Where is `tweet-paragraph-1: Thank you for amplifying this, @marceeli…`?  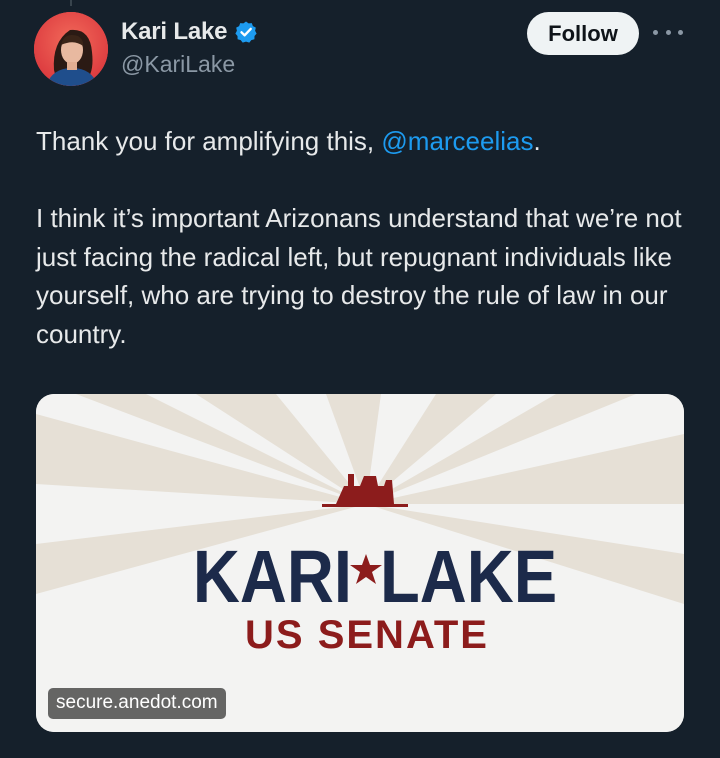 tweet-paragraph-1: Thank you for amplifying this, @marceeli… is located at coordinates (366, 141).